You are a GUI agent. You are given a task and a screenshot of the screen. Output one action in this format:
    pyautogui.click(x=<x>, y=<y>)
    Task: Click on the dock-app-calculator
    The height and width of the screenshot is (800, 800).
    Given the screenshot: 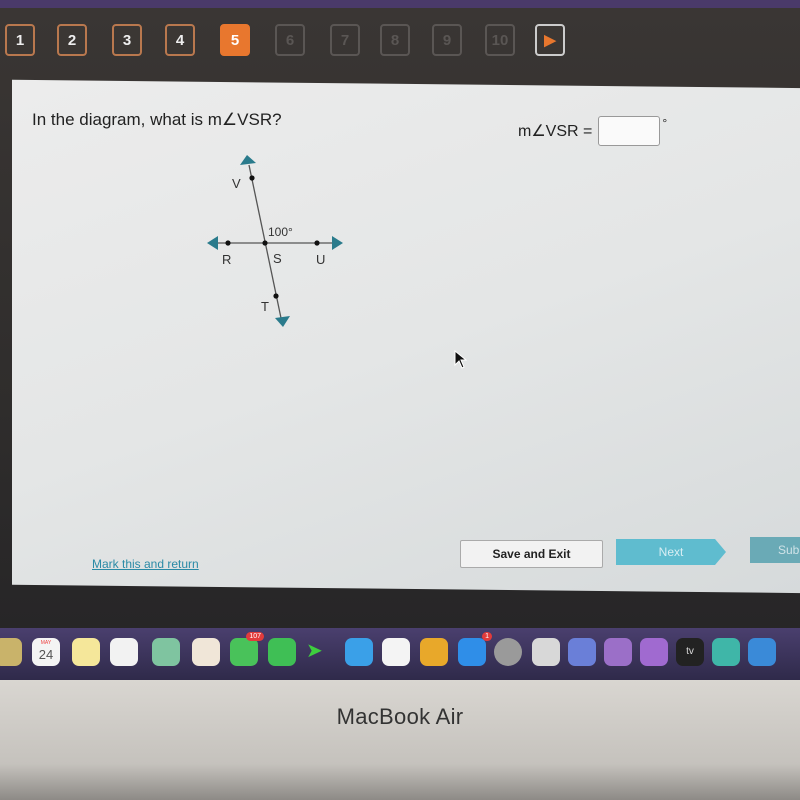 What is the action you would take?
    pyautogui.click(x=546, y=652)
    